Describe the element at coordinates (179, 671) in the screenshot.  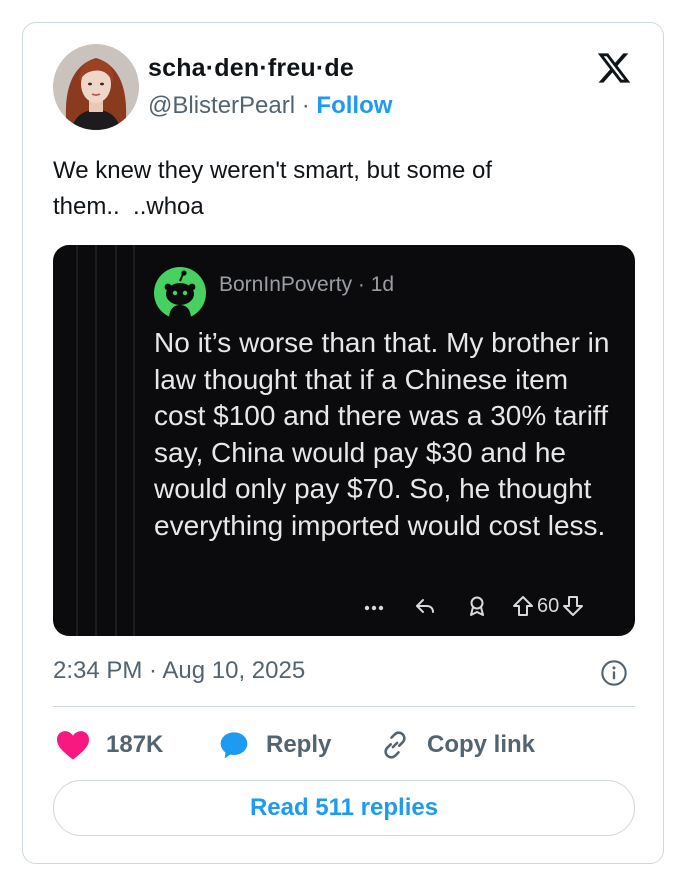
I see `tweet-timestamp: 2:34 PM · Aug 10, 2025` at that location.